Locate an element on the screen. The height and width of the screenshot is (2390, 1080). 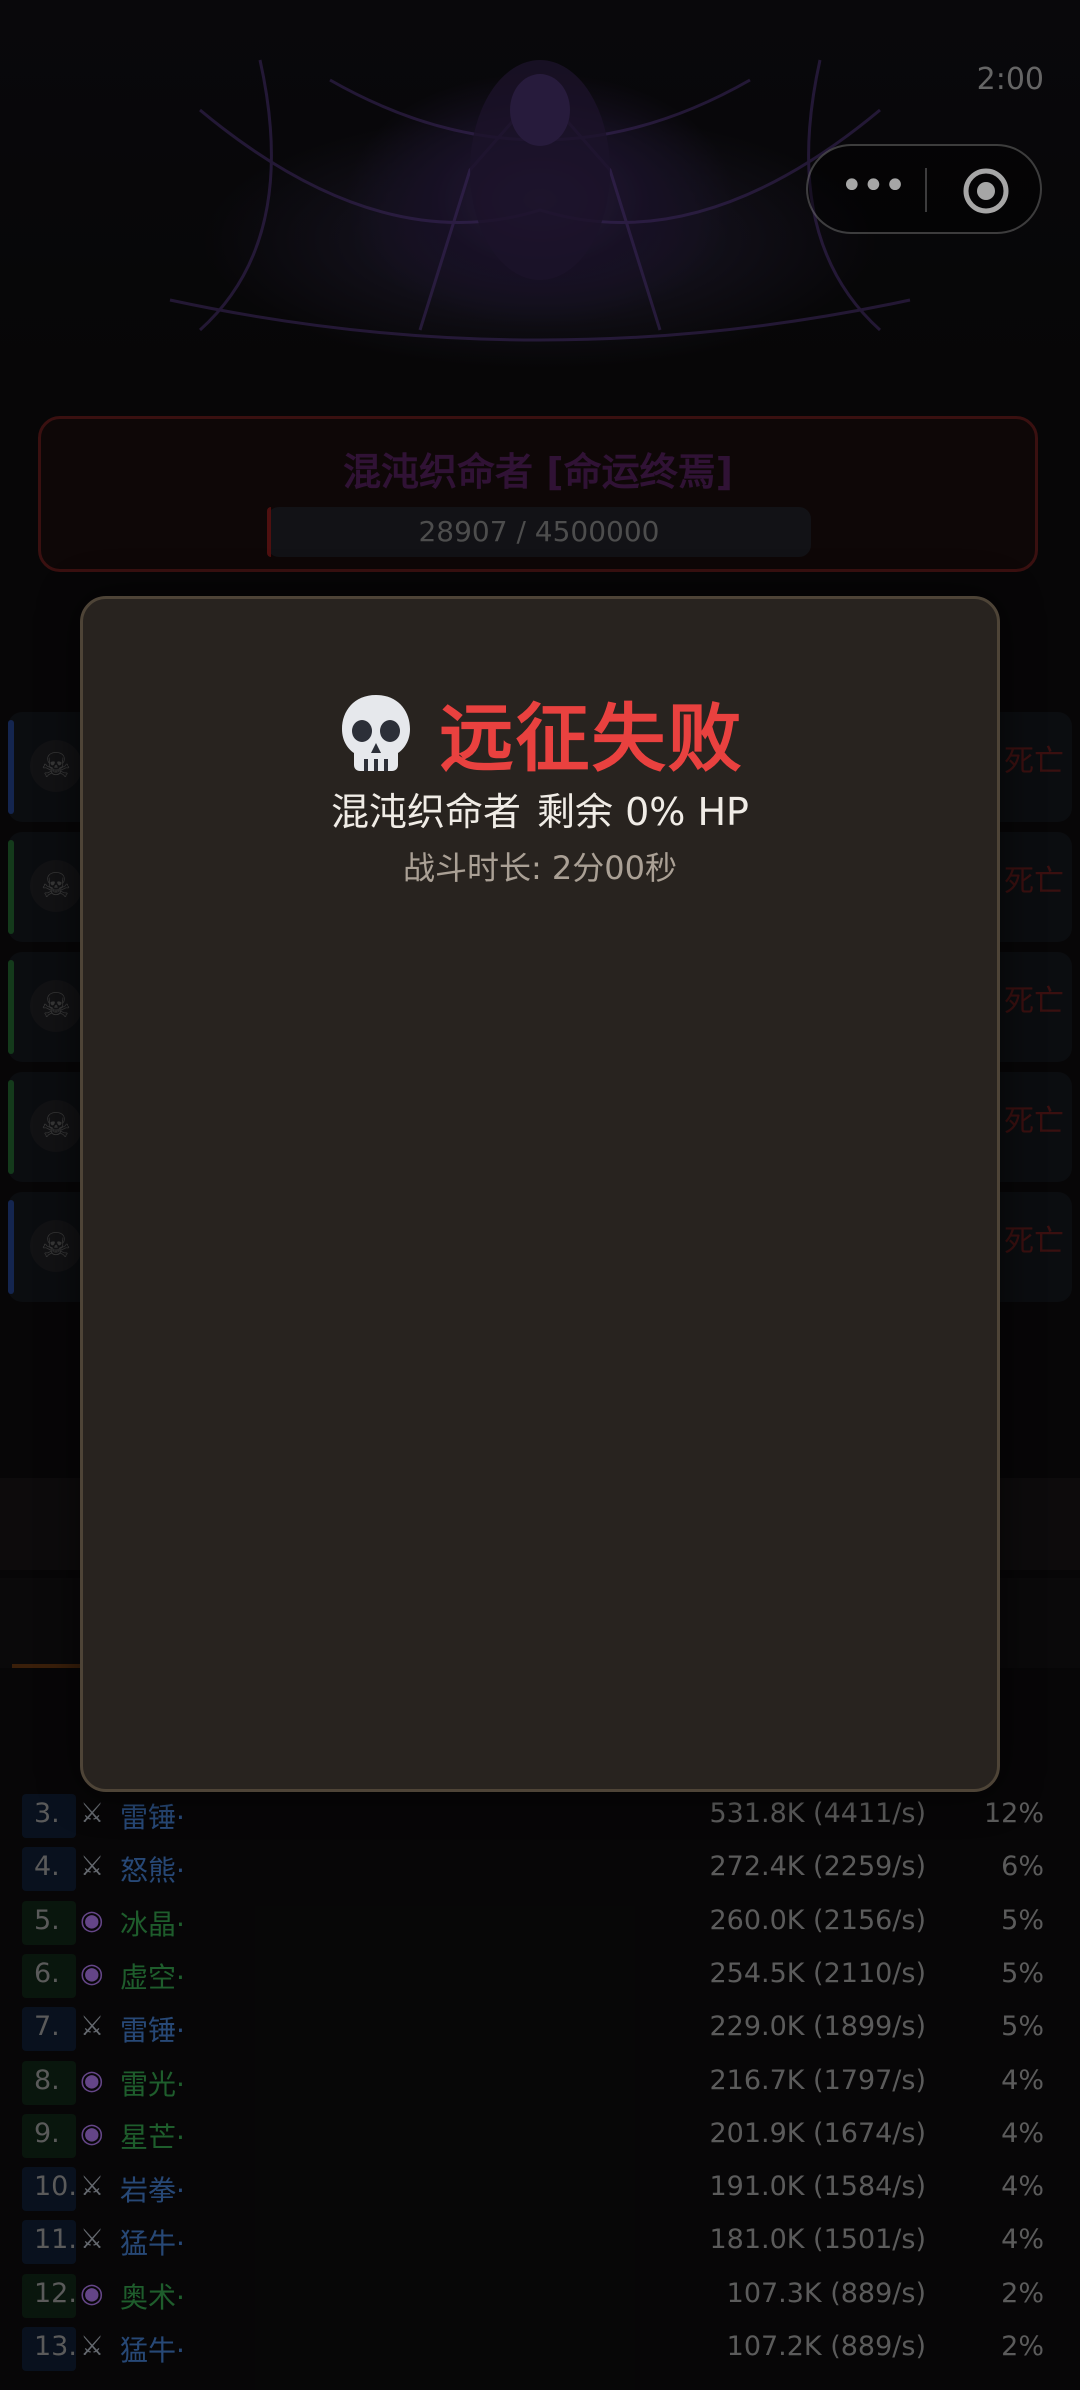
battle-duration: 战斗时长: 2分00秒 is located at coordinates (540, 868).